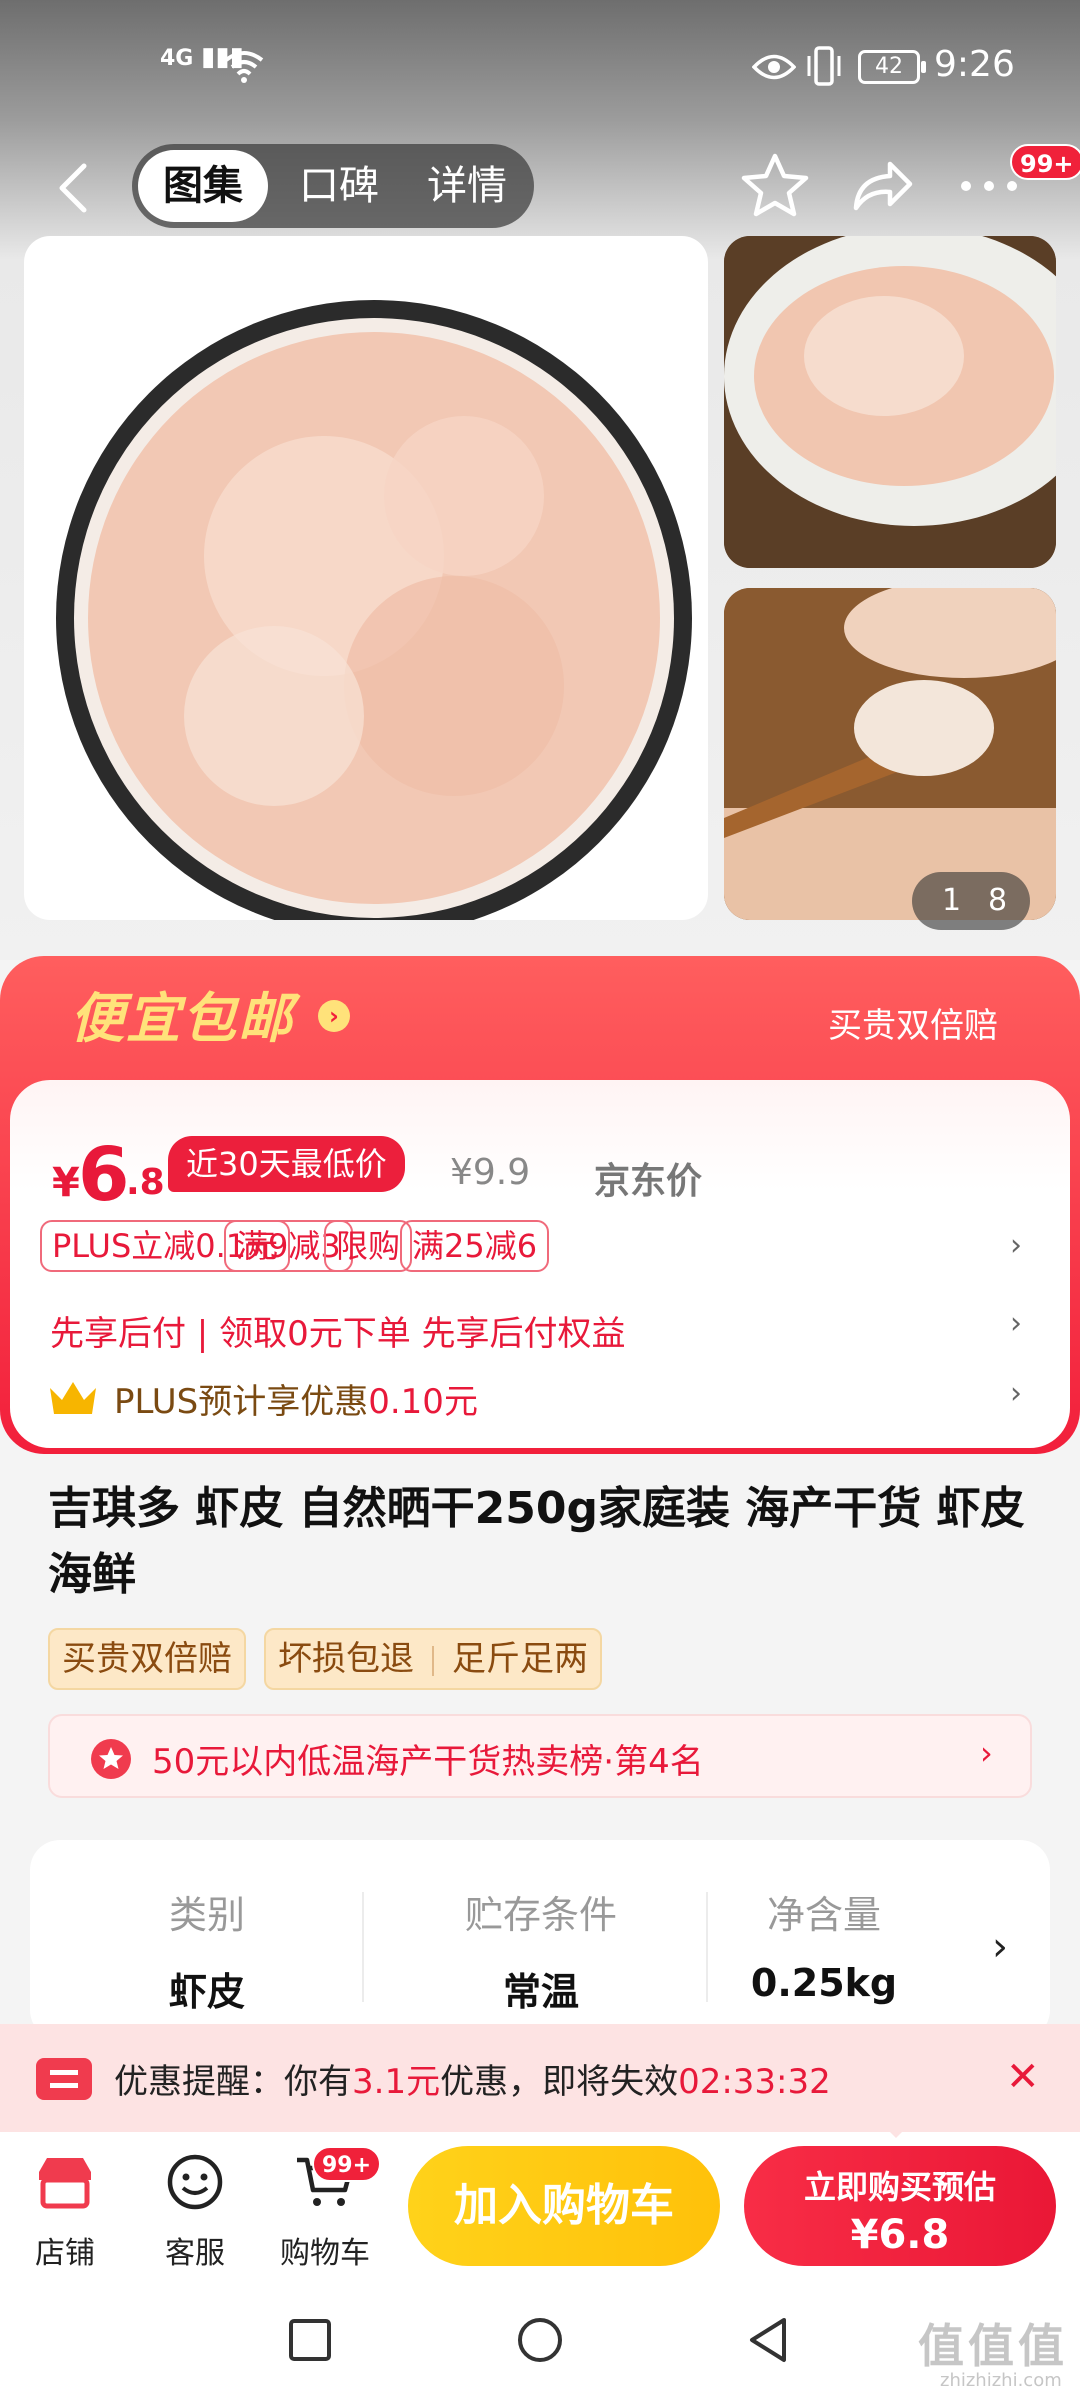 Image resolution: width=1080 pixels, height=2400 pixels. What do you see at coordinates (540, 68) in the screenshot?
I see `status-bar: 4G ▮▮▮ 42 9:26` at bounding box center [540, 68].